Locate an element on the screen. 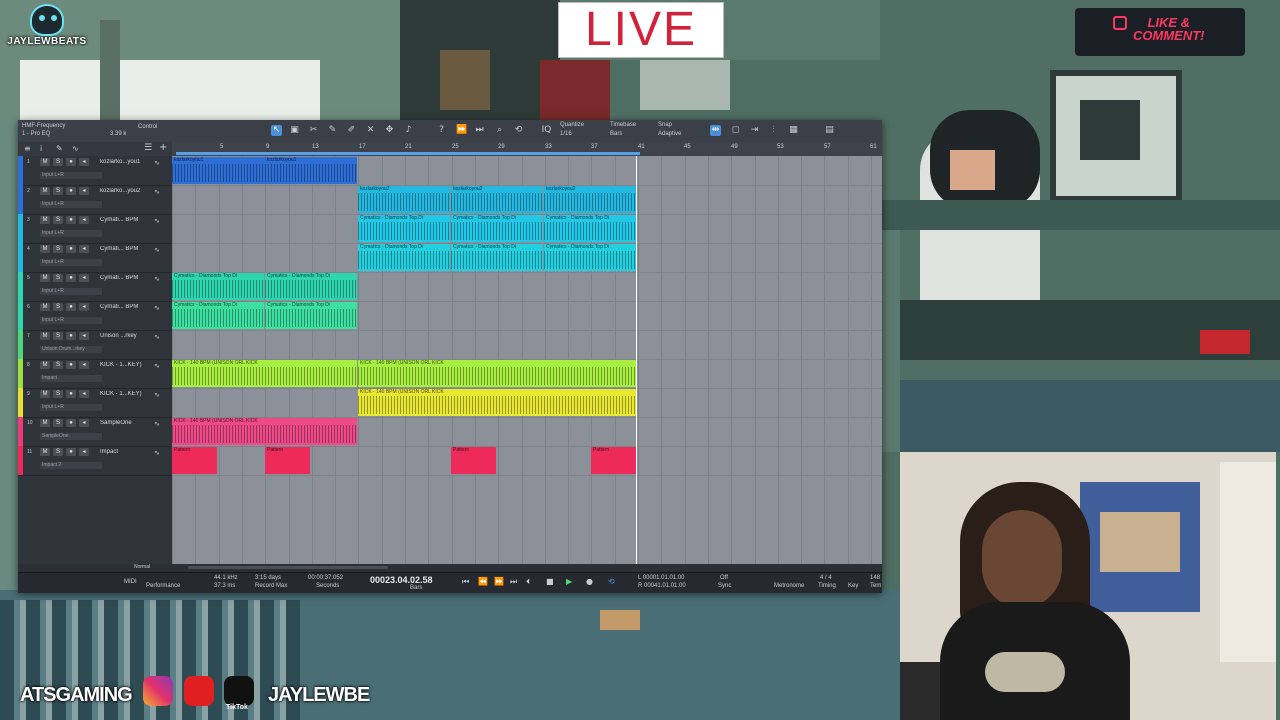 The image size is (1280, 720). rewind-start-icon: ⏮ is located at coordinates (465, 582).